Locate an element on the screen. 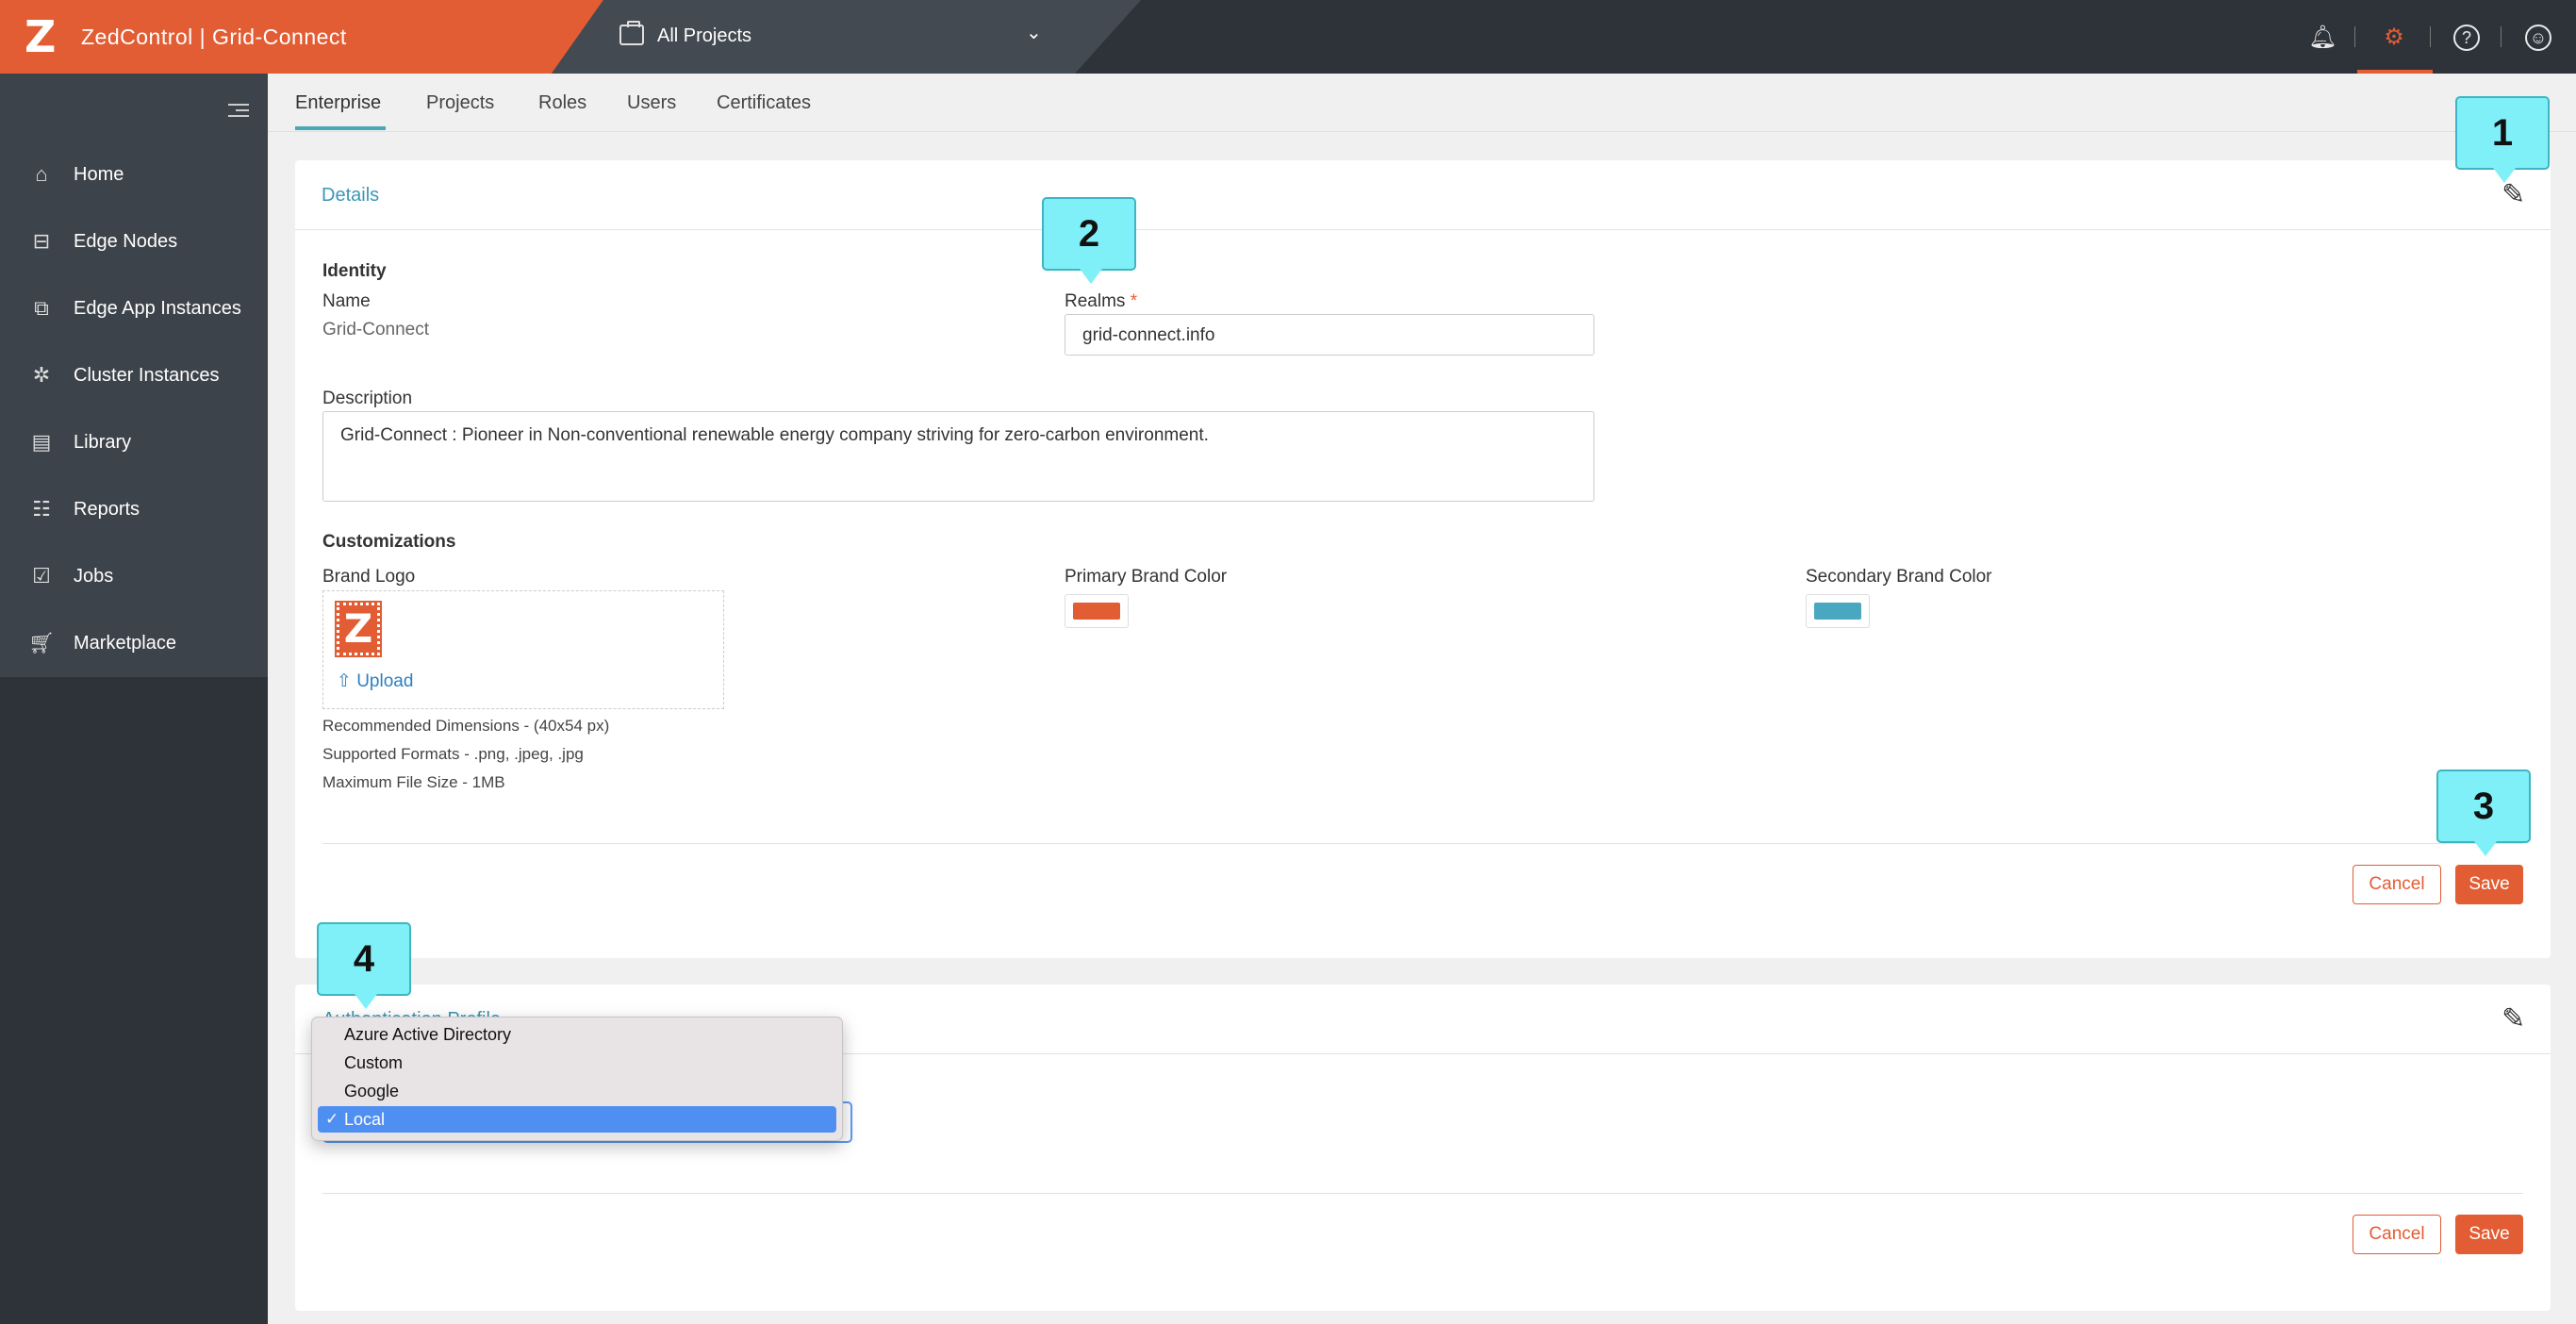 Image resolution: width=2576 pixels, height=1324 pixels. app-title: ZedControl | Grid-Connect is located at coordinates (214, 37).